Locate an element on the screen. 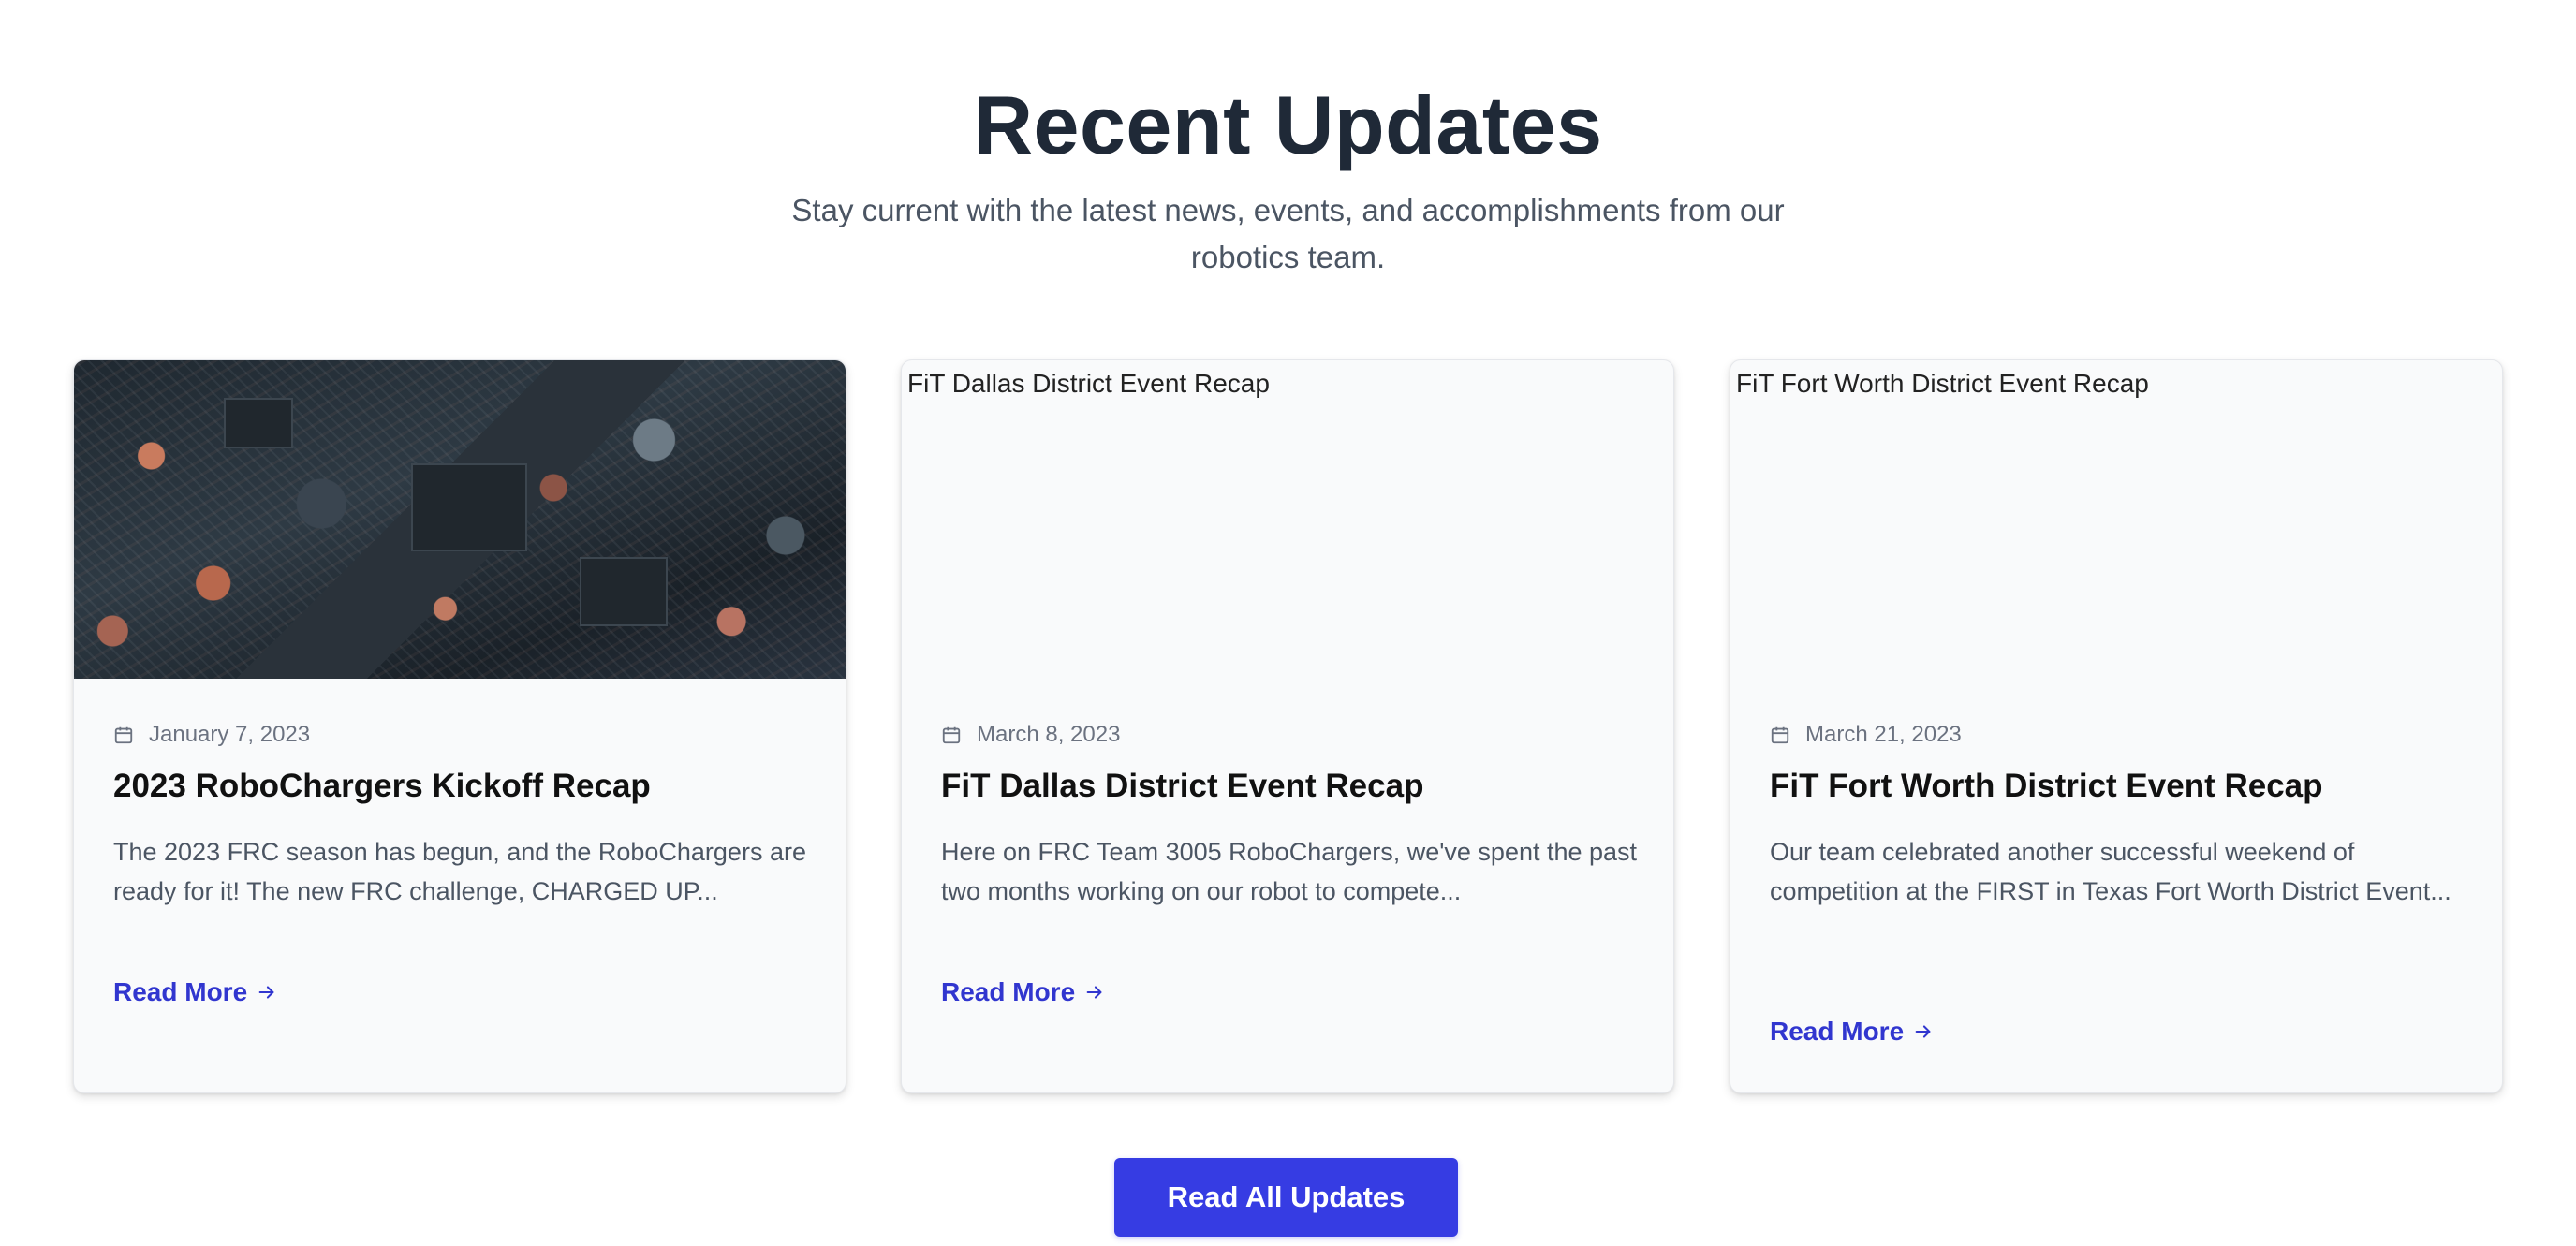 This screenshot has height=1246, width=2576. circuit-board-image is located at coordinates (460, 519).